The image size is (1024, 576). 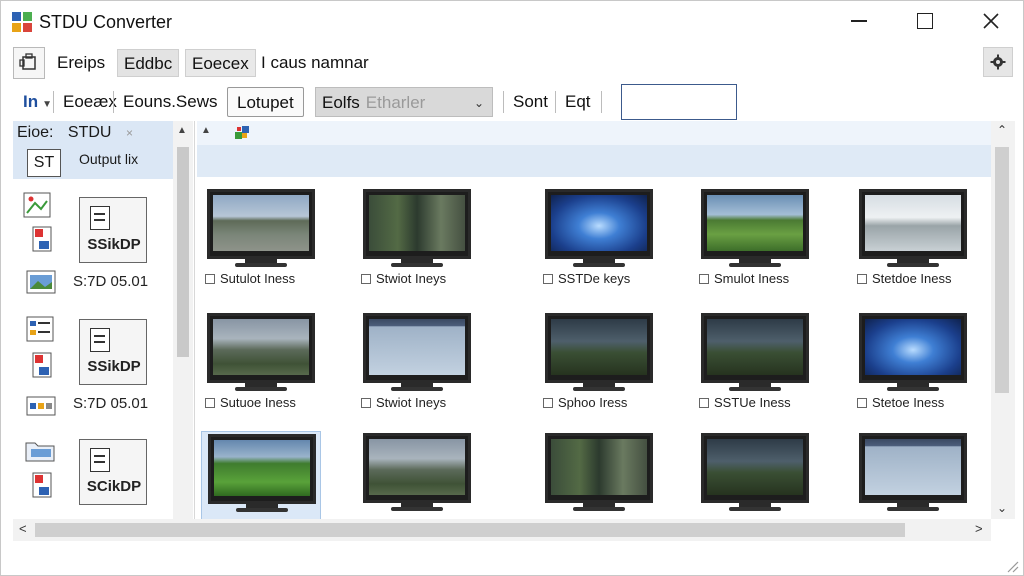 I want to click on puzzle-icon, so click(x=242, y=133).